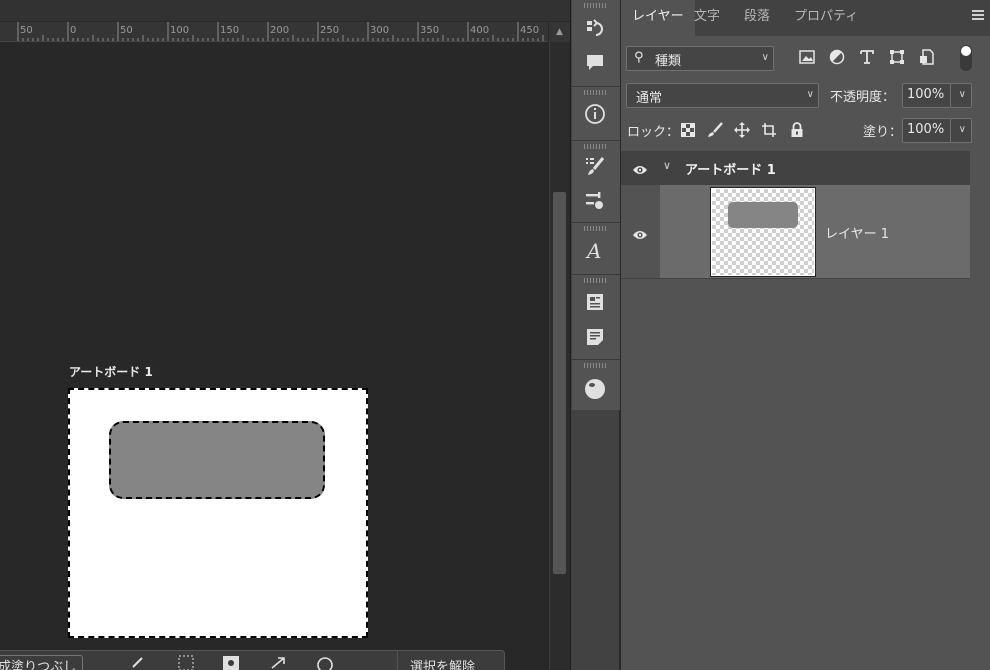  I want to click on transform-icon, so click(279, 662).